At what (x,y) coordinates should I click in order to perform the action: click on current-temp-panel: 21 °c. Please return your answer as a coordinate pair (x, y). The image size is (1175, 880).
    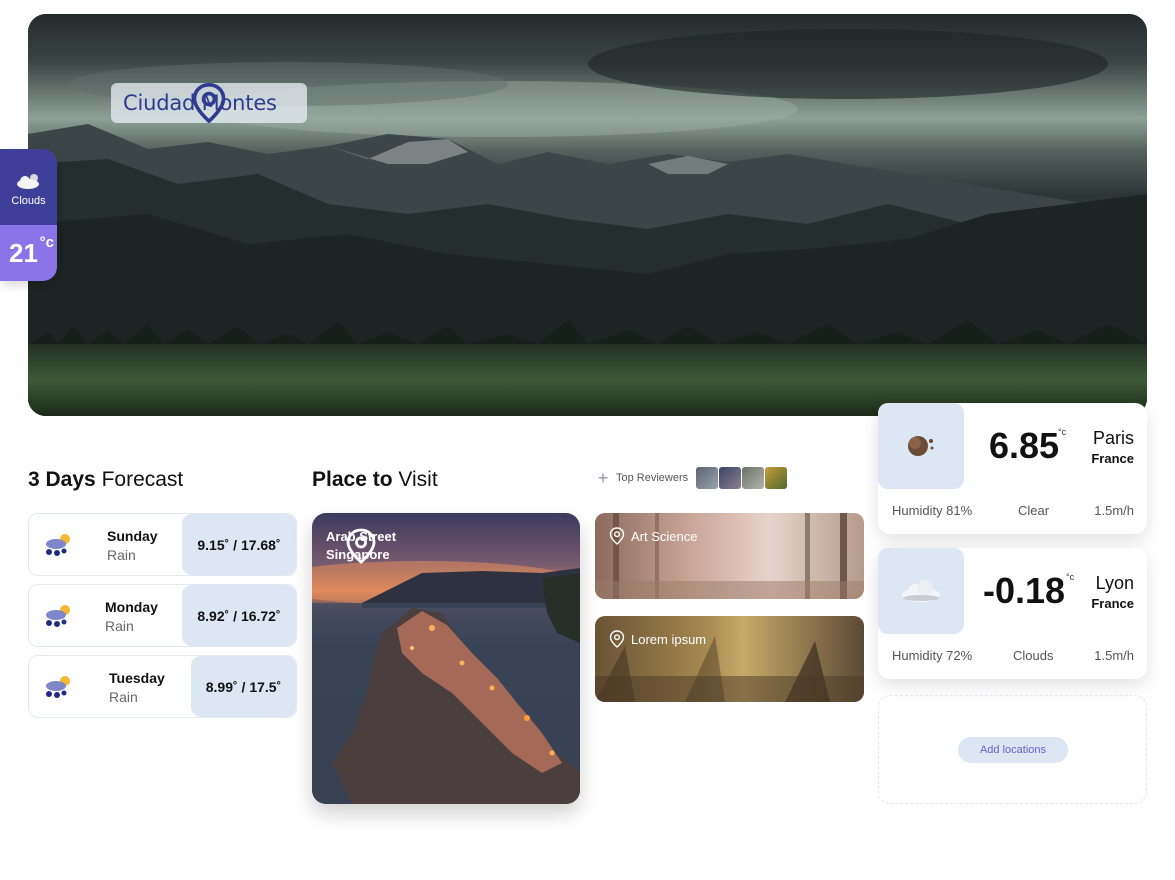
    Looking at the image, I should click on (28, 253).